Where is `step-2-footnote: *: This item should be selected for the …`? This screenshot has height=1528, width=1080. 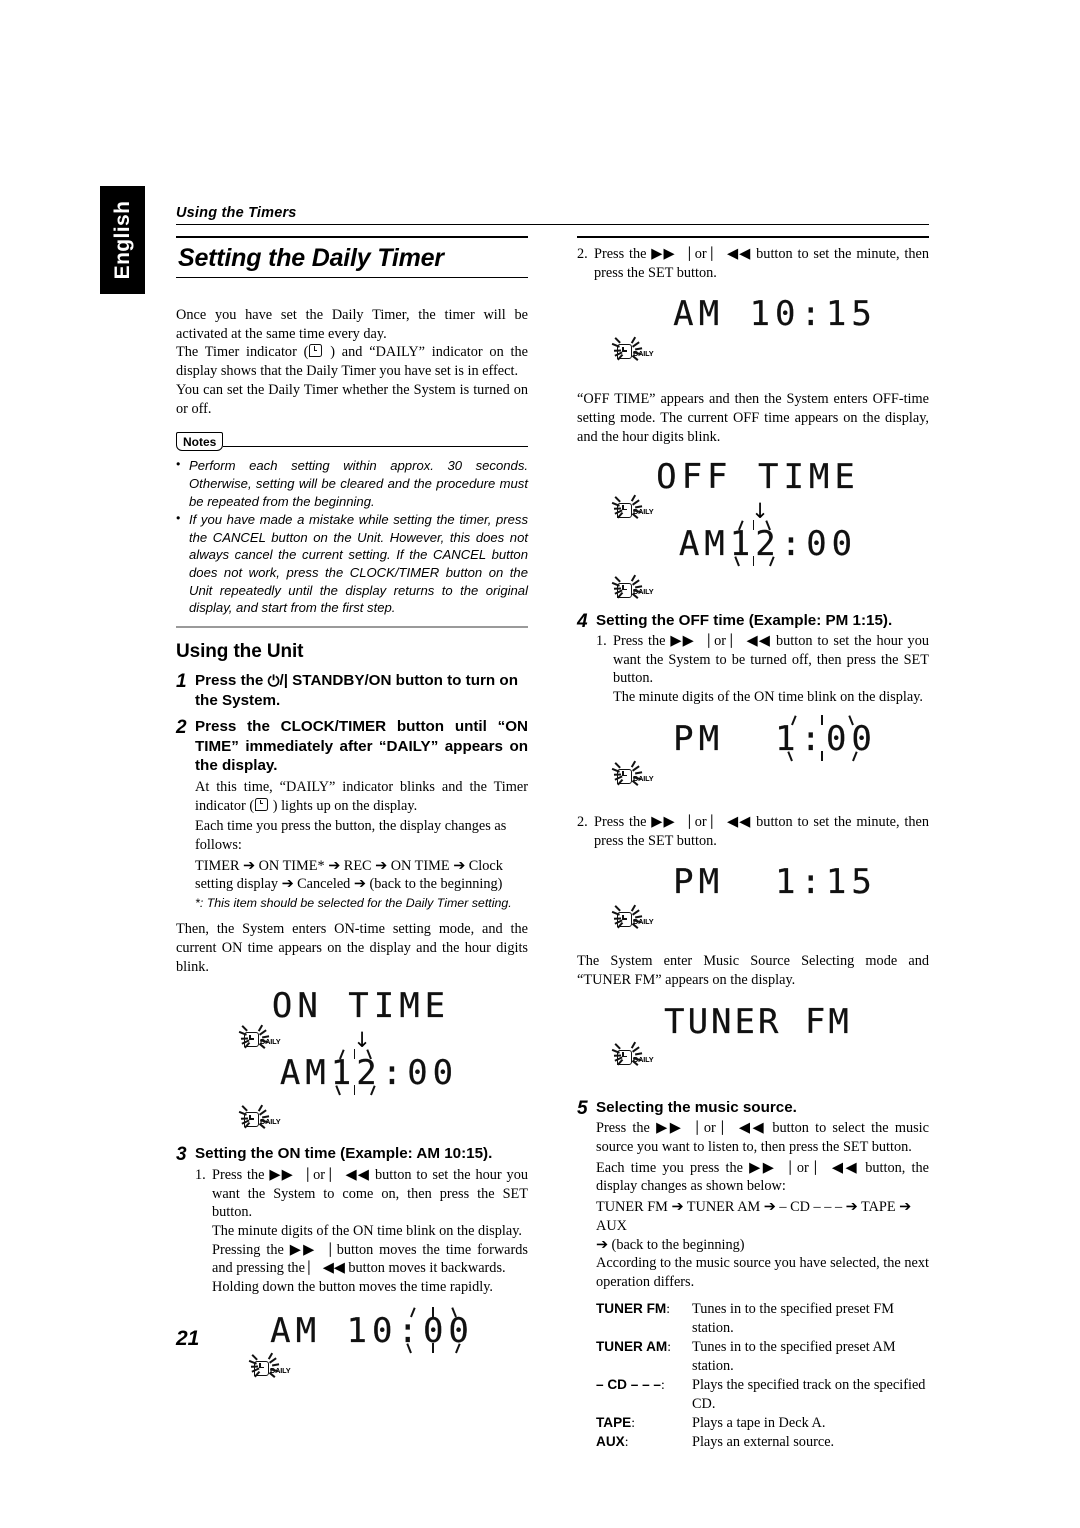 step-2-footnote: *: This item should be selected for the … is located at coordinates (353, 903).